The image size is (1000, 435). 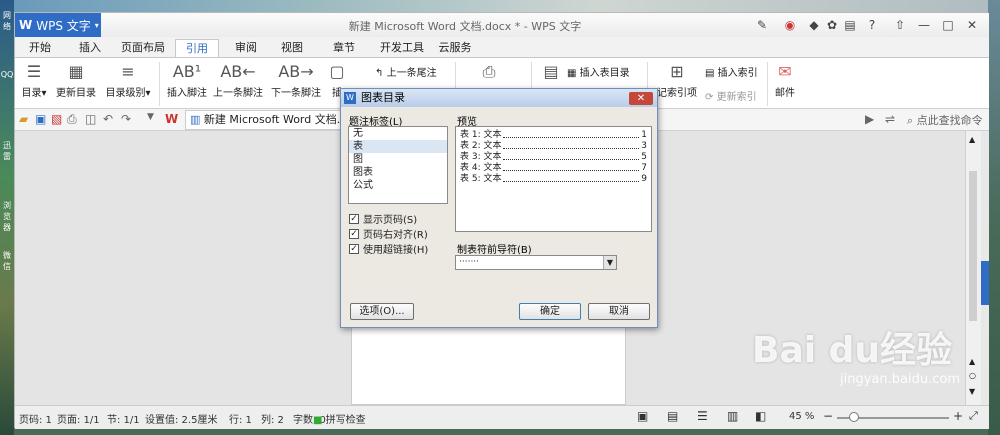 I want to click on prev-page-icon: ▲, so click(x=972, y=361).